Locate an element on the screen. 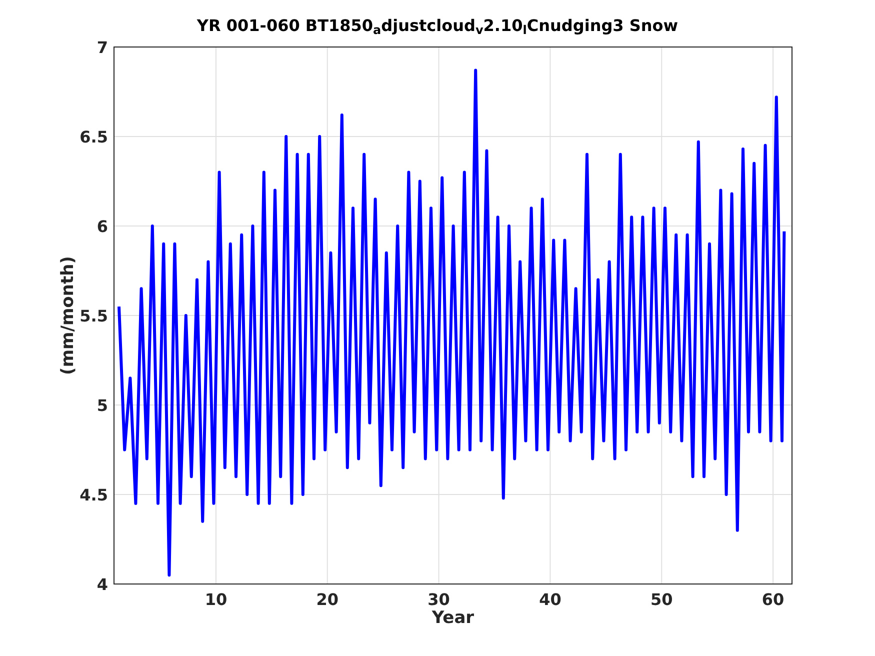 The image size is (875, 656). x-tick-label: 40 is located at coordinates (550, 599).